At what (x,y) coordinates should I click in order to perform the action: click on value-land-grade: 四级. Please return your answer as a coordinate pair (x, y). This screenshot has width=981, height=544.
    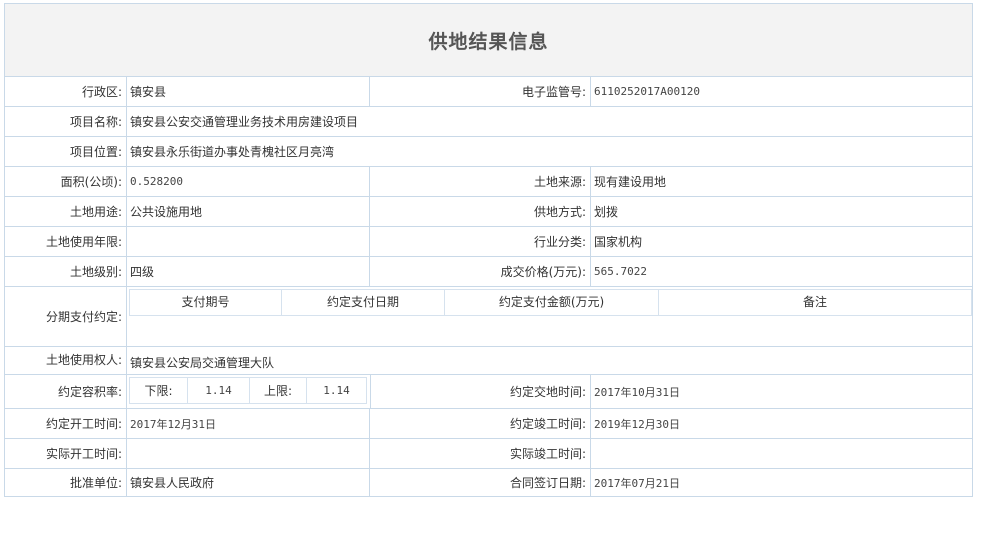
    Looking at the image, I should click on (248, 271).